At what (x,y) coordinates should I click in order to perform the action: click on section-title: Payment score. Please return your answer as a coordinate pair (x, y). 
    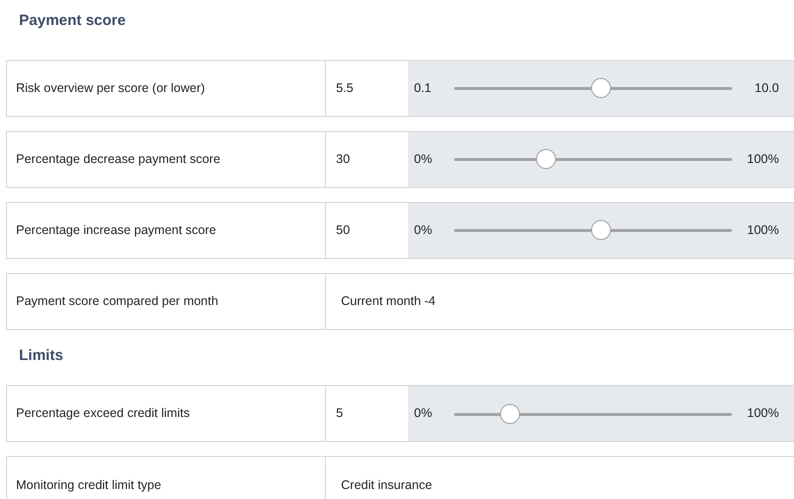
    Looking at the image, I should click on (72, 21).